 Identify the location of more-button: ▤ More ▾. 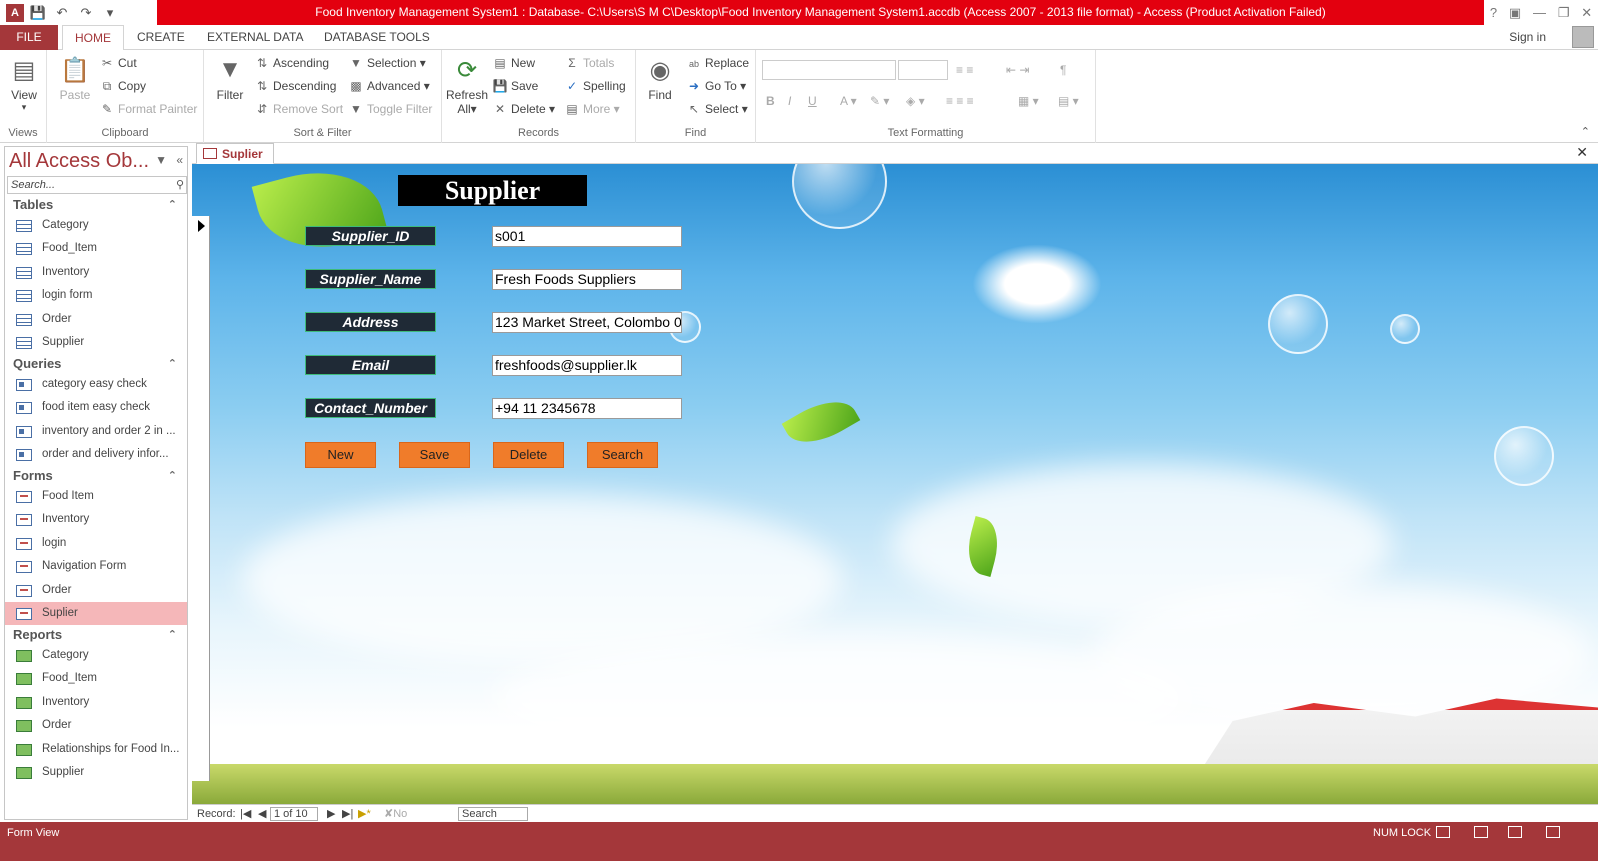
(591, 109).